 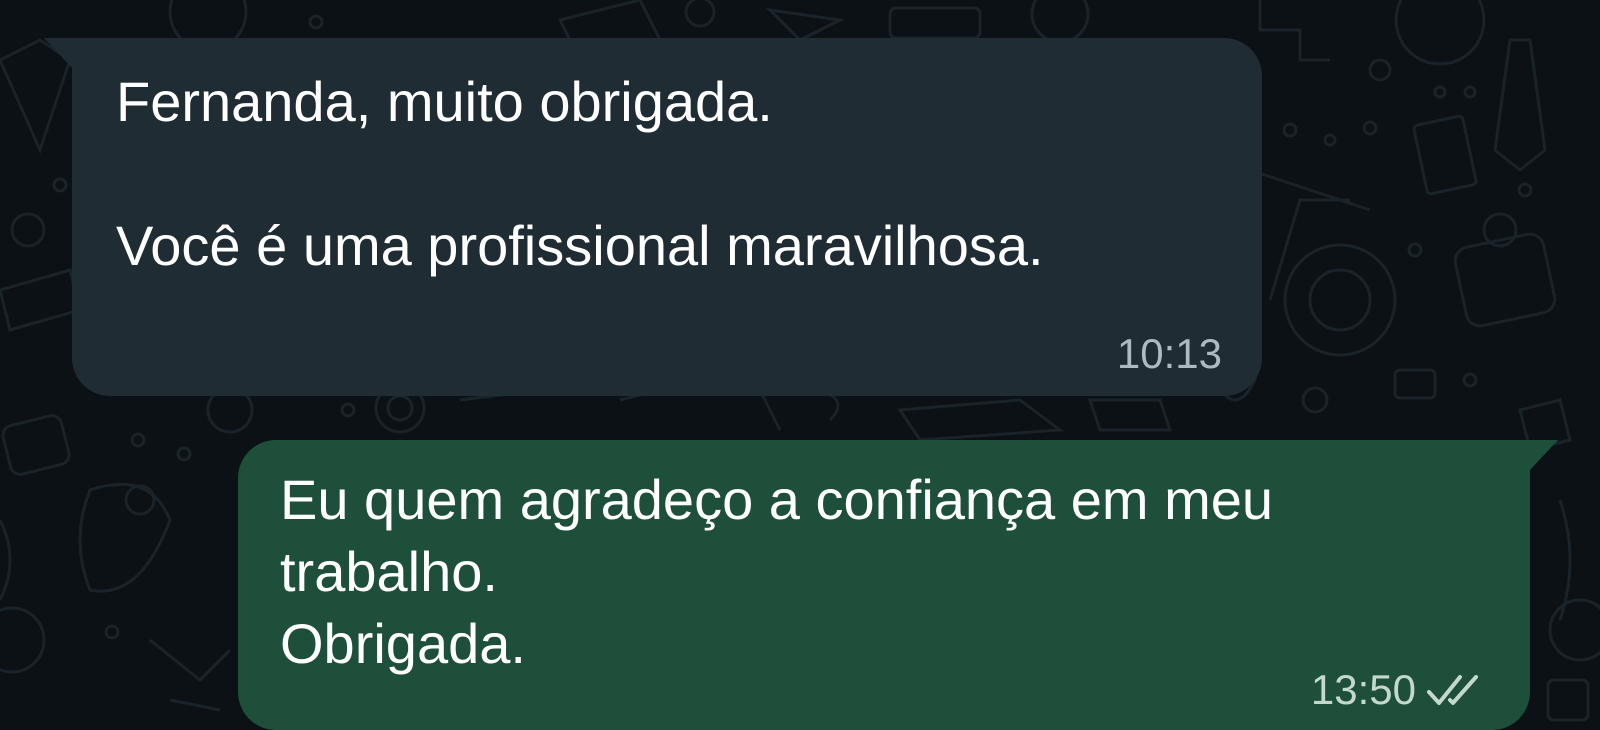 What do you see at coordinates (1363, 689) in the screenshot?
I see `message-timestamp: 13:50` at bounding box center [1363, 689].